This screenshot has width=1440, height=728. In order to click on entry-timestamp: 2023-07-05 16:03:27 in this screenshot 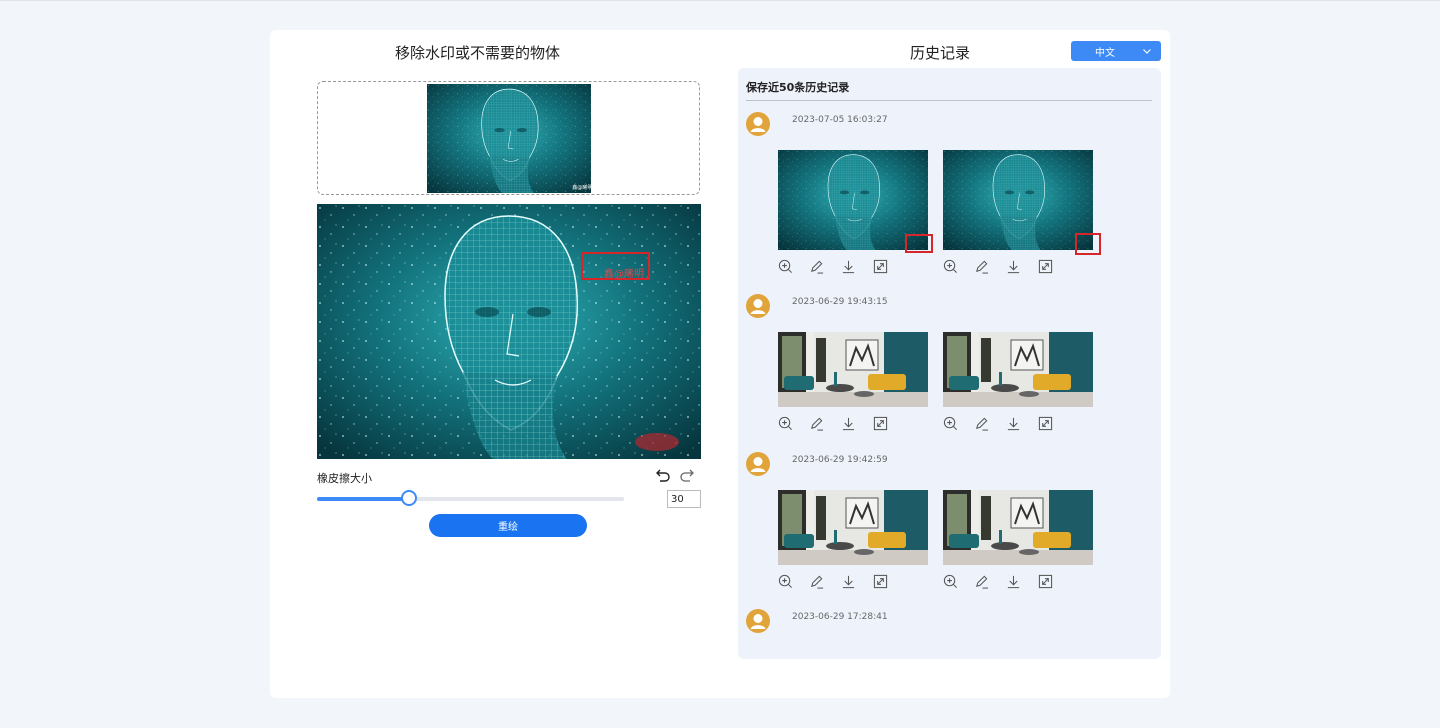, I will do `click(840, 120)`.